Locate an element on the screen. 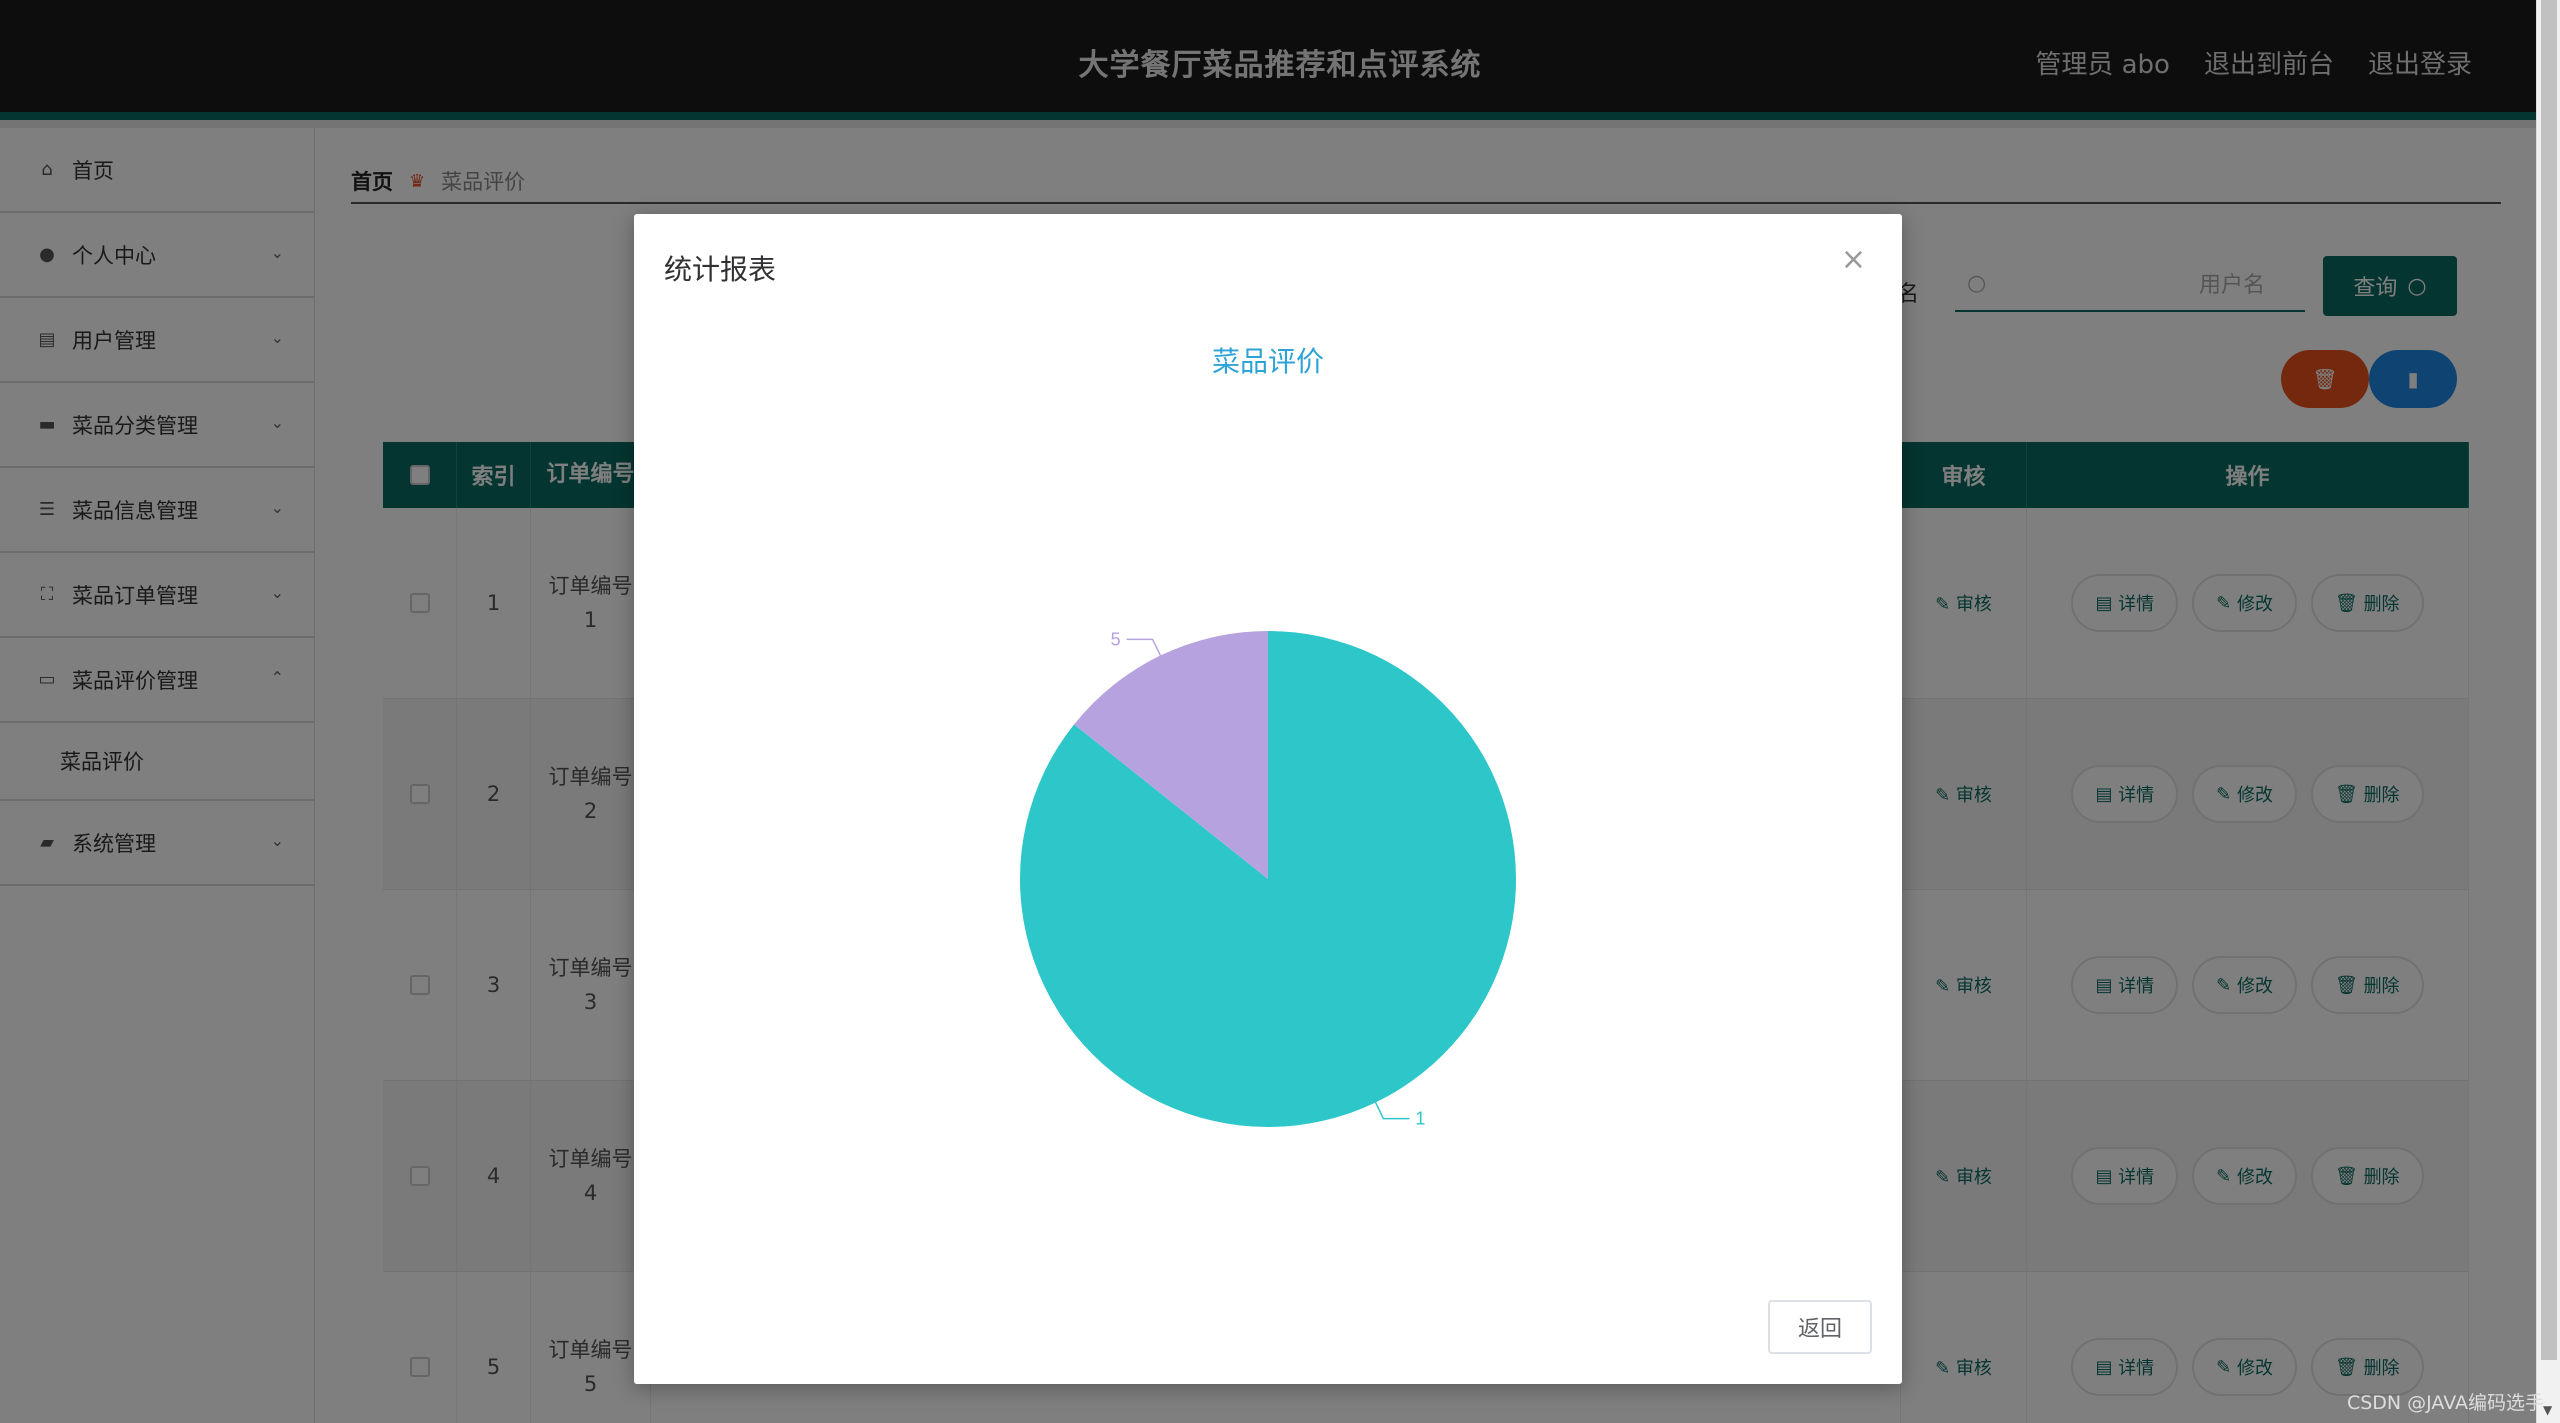 This screenshot has width=2560, height=1423. pie-chart: 15 is located at coordinates (1268, 879).